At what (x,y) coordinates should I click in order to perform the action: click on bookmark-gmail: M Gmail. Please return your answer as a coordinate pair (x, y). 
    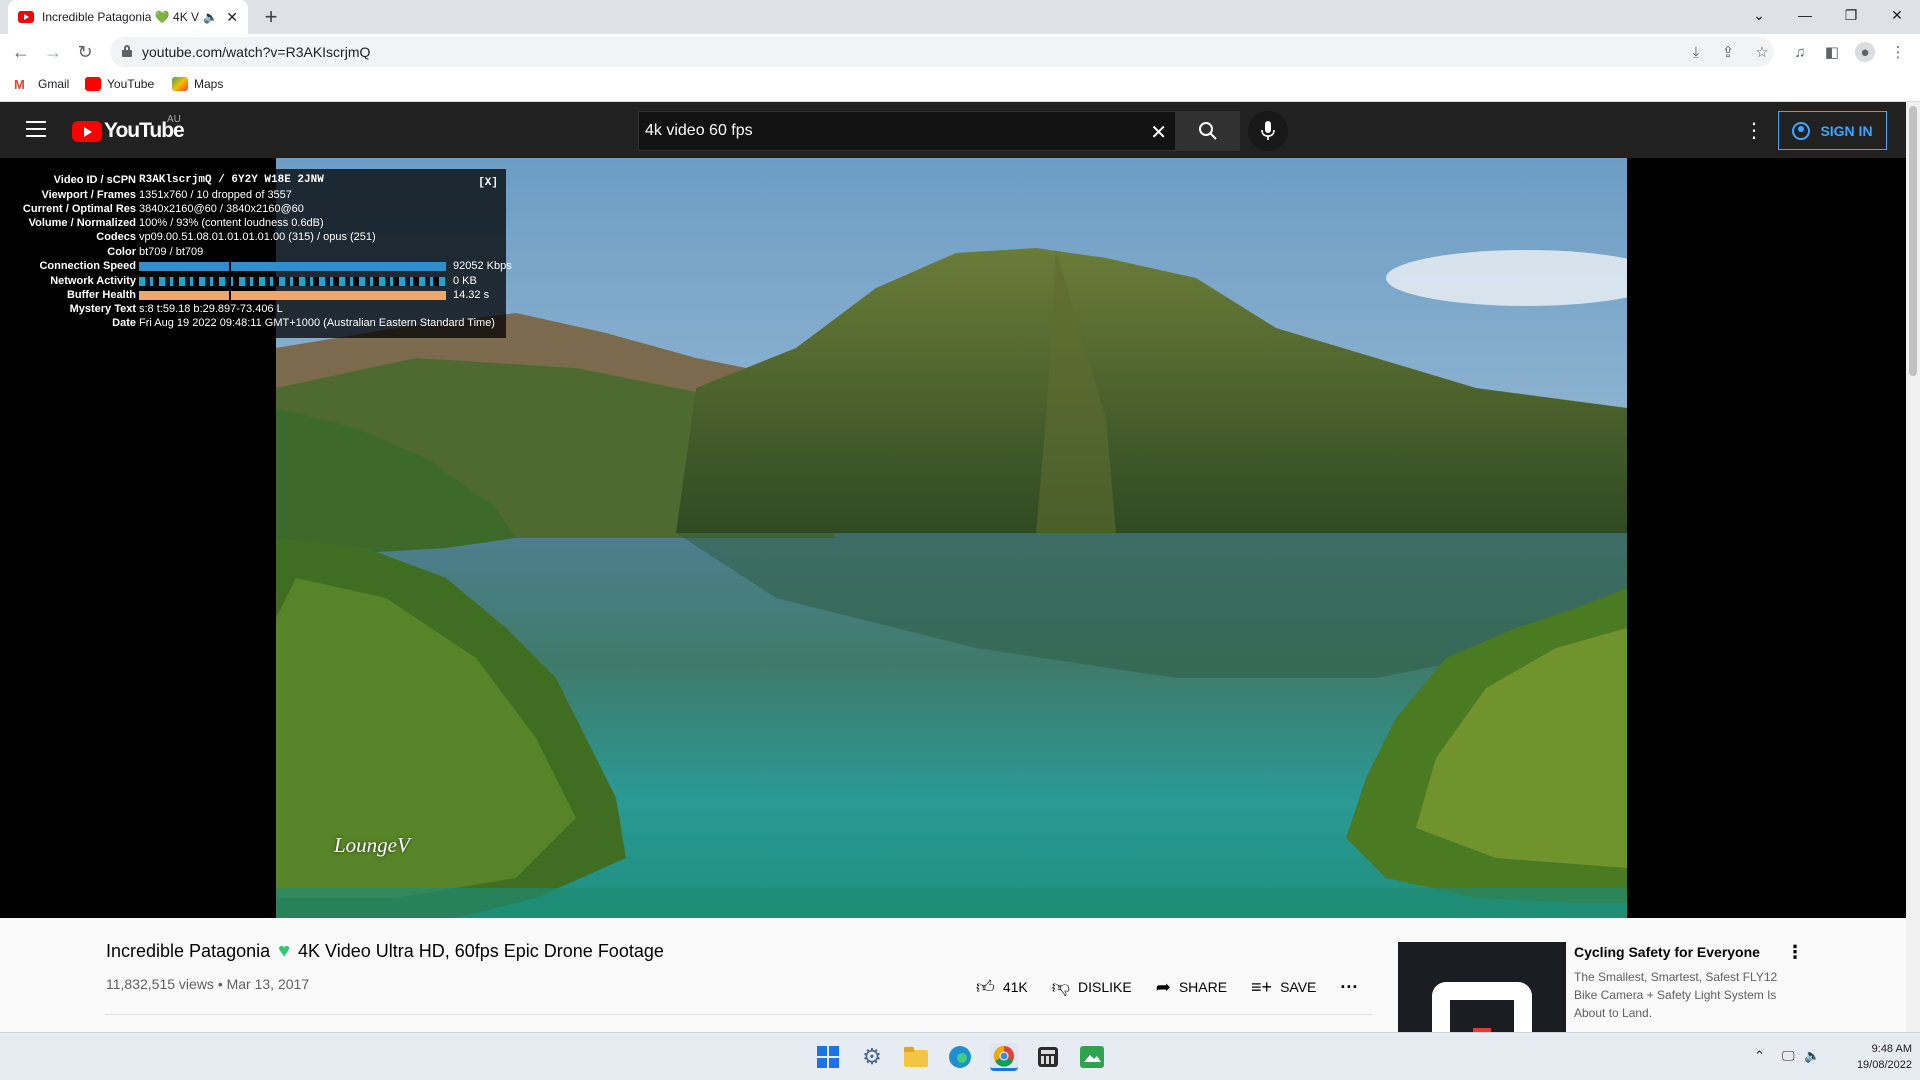
    Looking at the image, I should click on (42, 84).